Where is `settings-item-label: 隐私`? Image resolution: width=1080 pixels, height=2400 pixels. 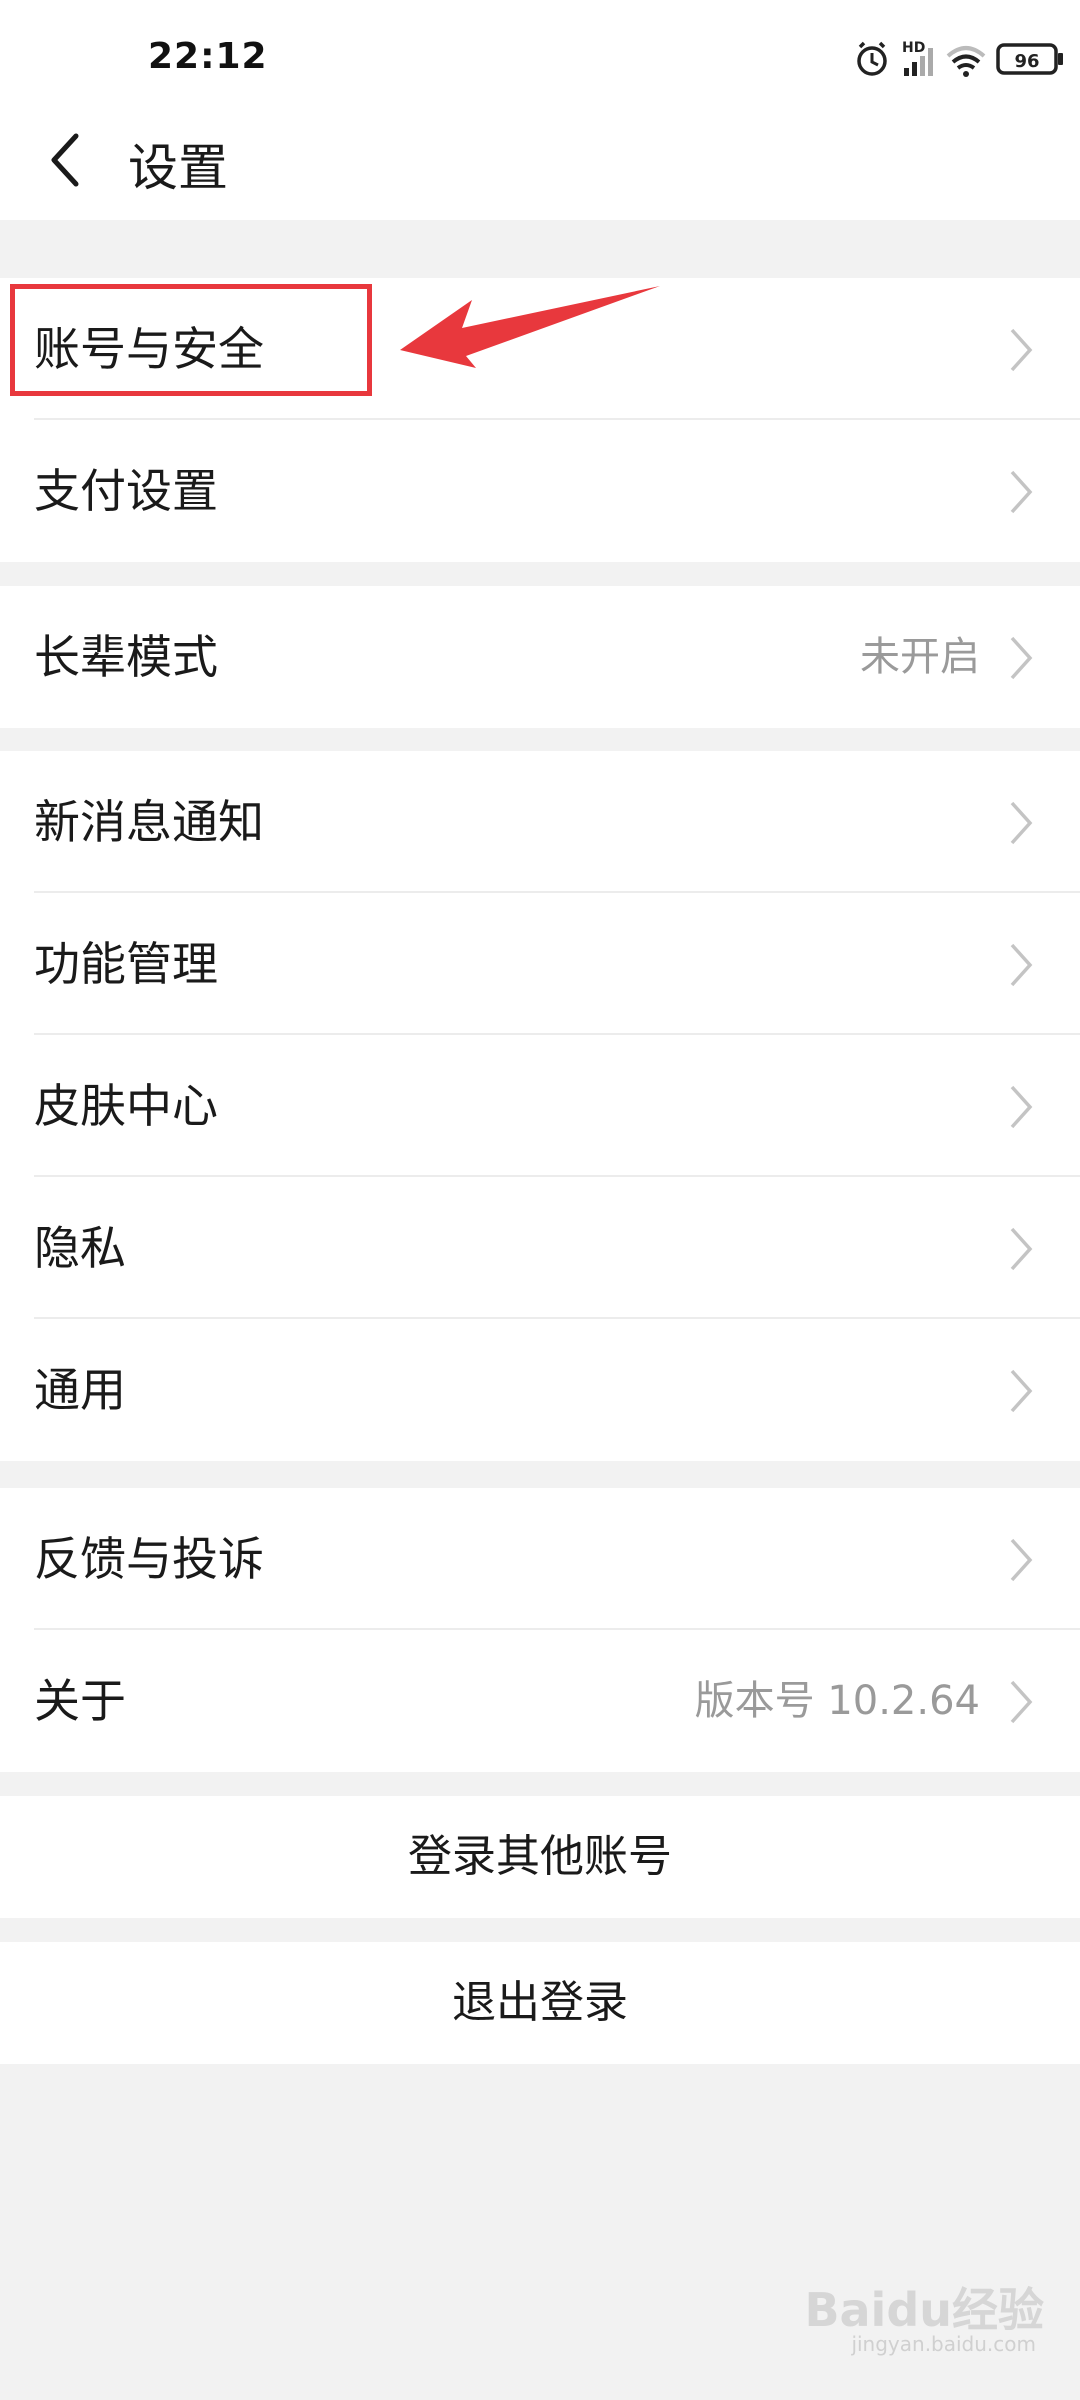
settings-item-label: 隐私 is located at coordinates (80, 1248).